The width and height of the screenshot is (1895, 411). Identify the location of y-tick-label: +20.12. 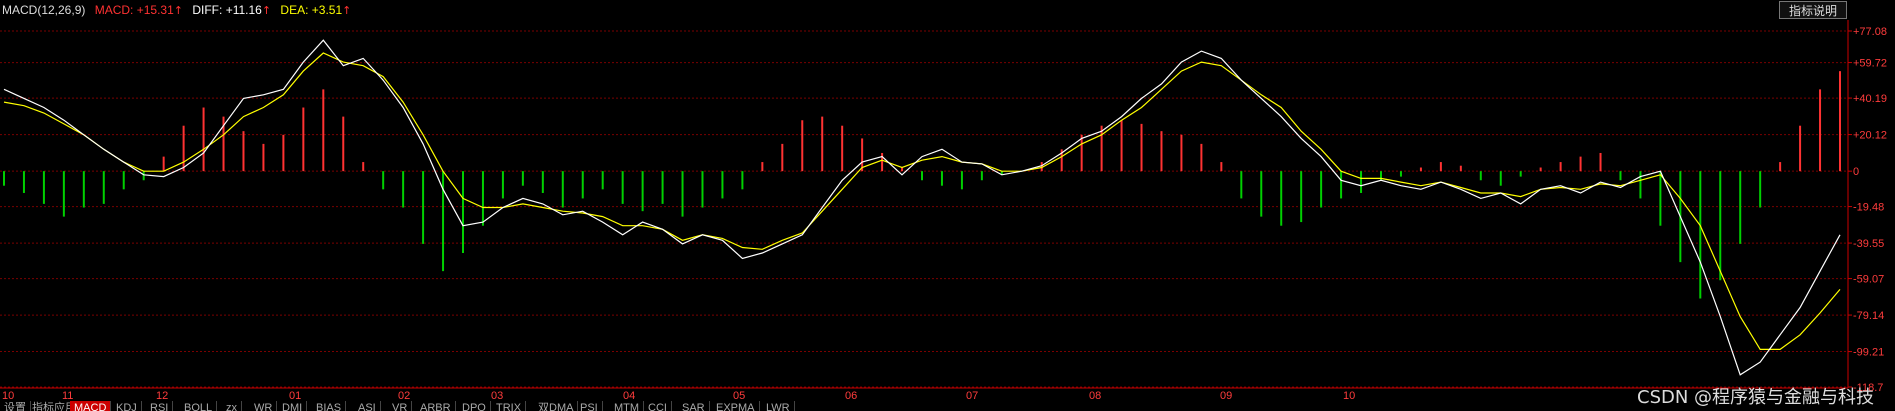
(1870, 136).